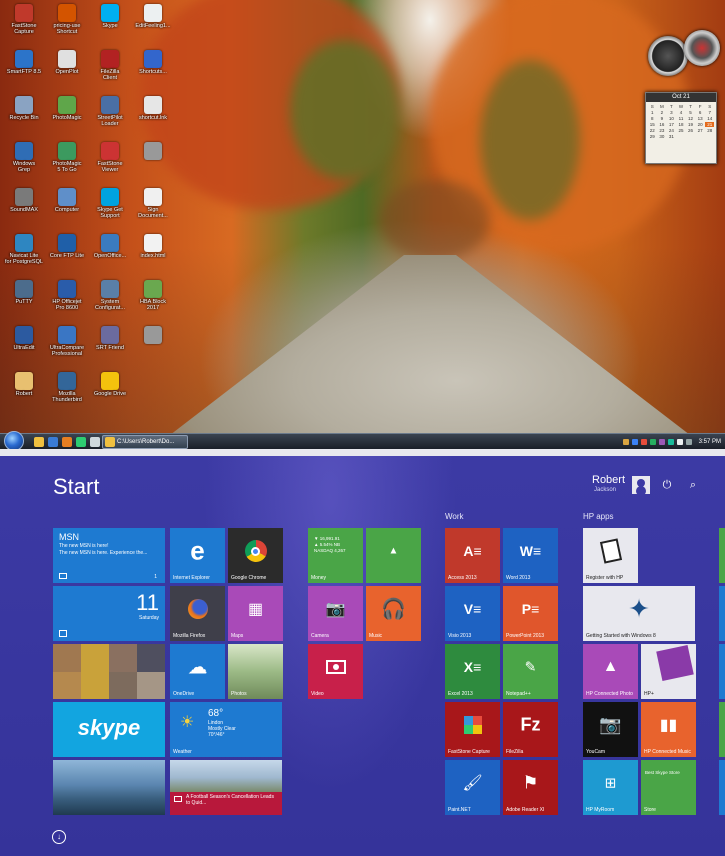  Describe the element at coordinates (110, 382) in the screenshot. I see `desktop-icon: Google Drive` at that location.